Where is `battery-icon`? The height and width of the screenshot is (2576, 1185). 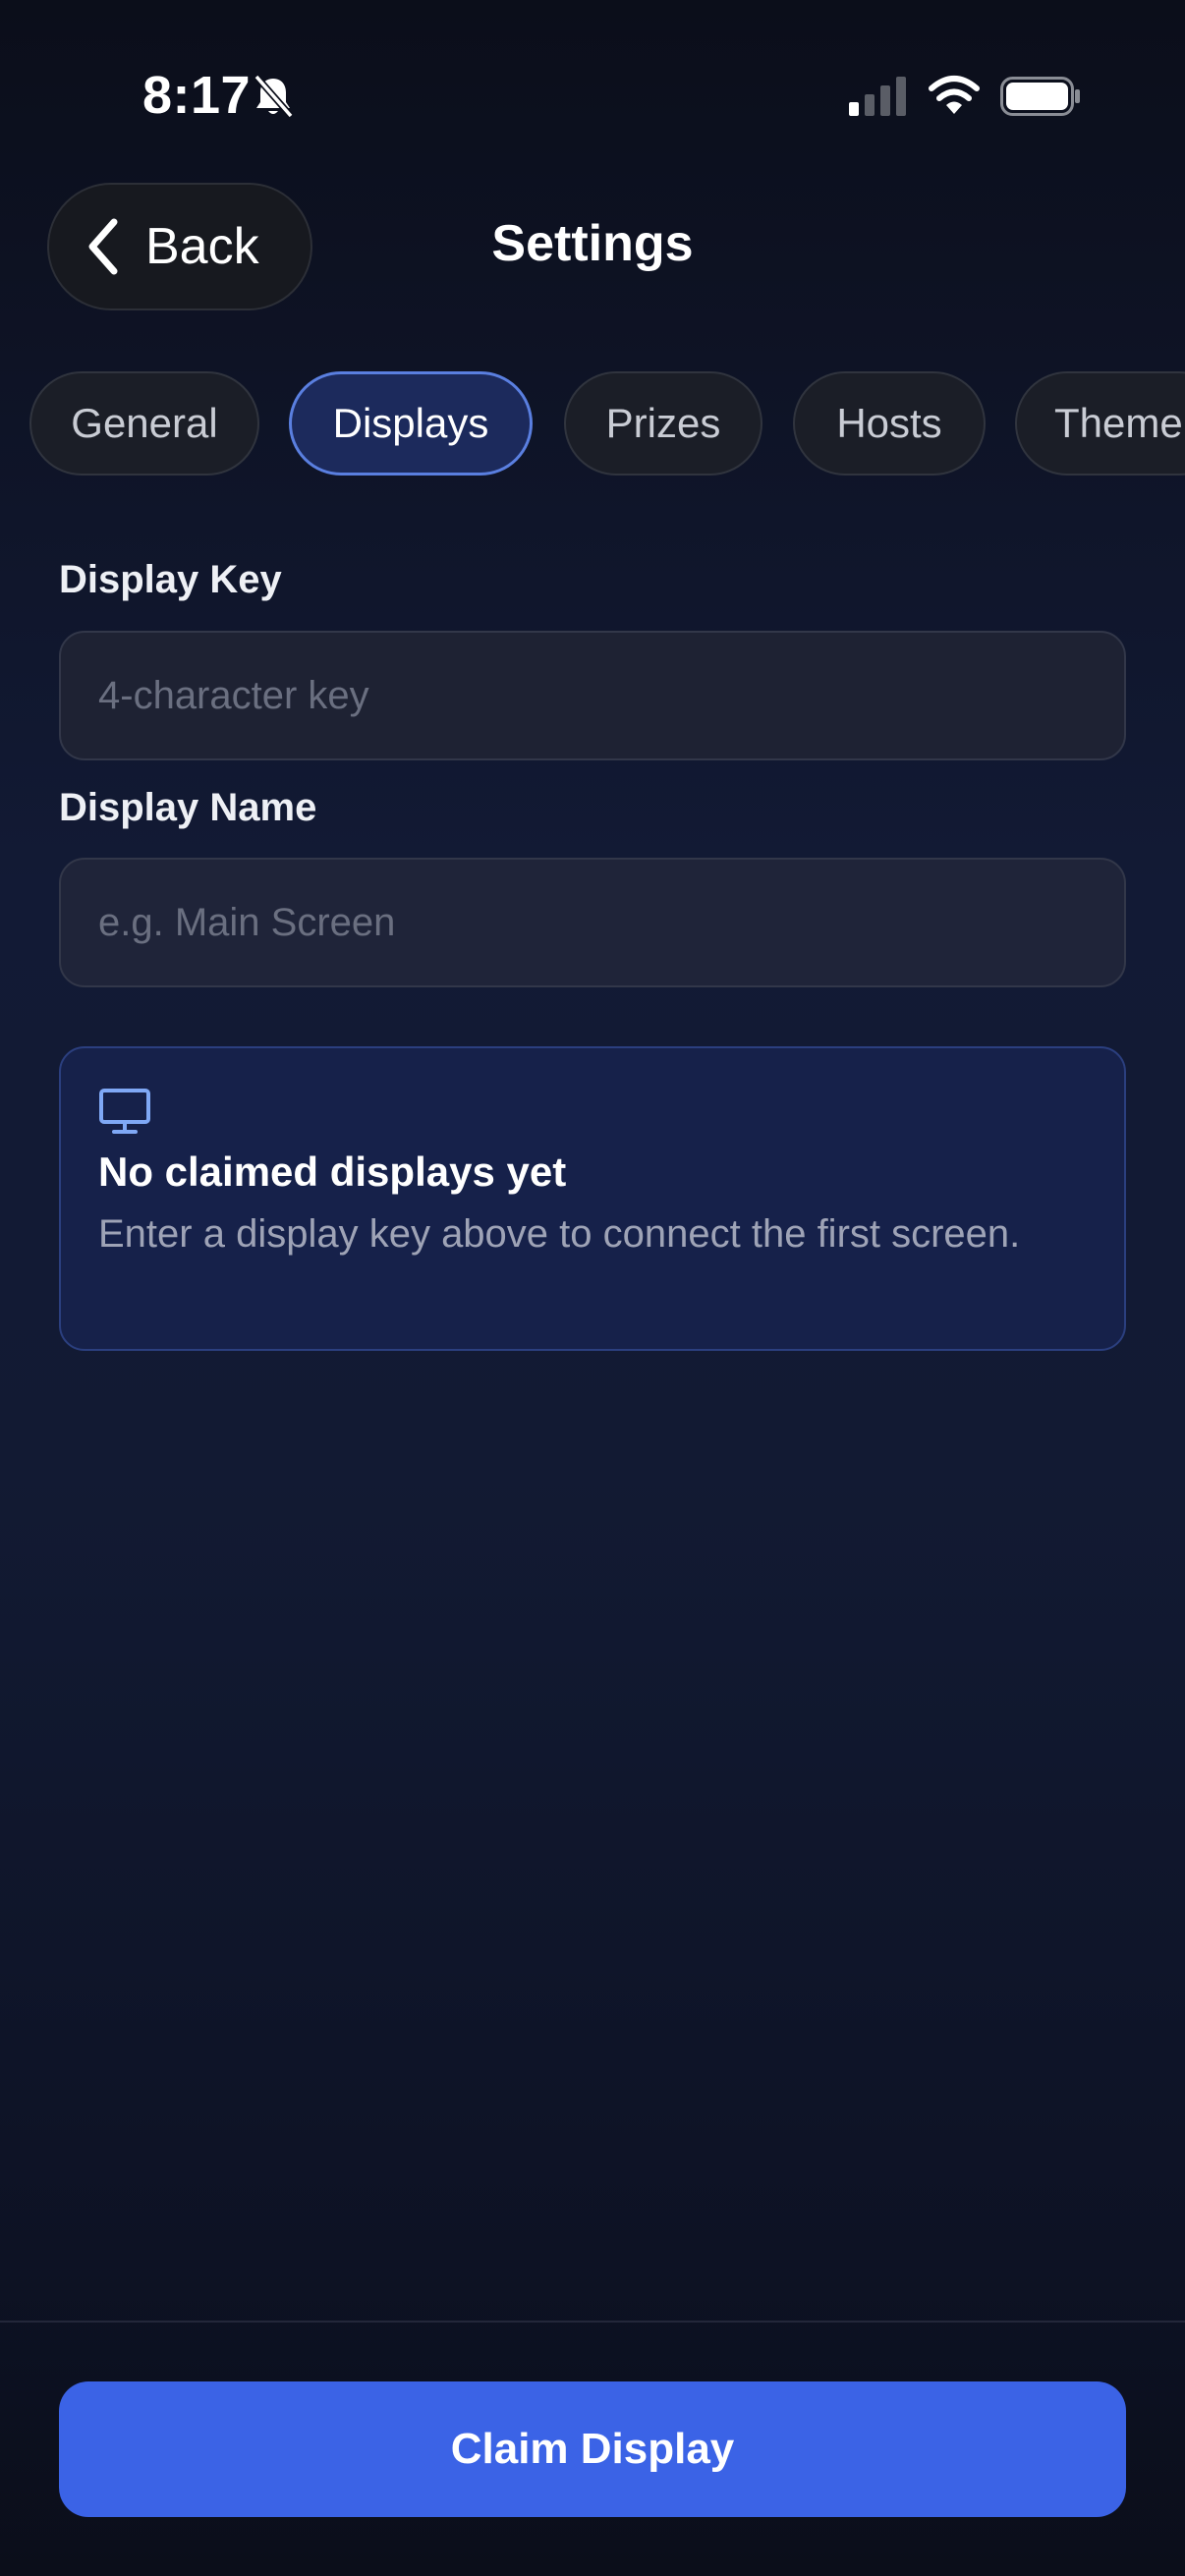 battery-icon is located at coordinates (1040, 96).